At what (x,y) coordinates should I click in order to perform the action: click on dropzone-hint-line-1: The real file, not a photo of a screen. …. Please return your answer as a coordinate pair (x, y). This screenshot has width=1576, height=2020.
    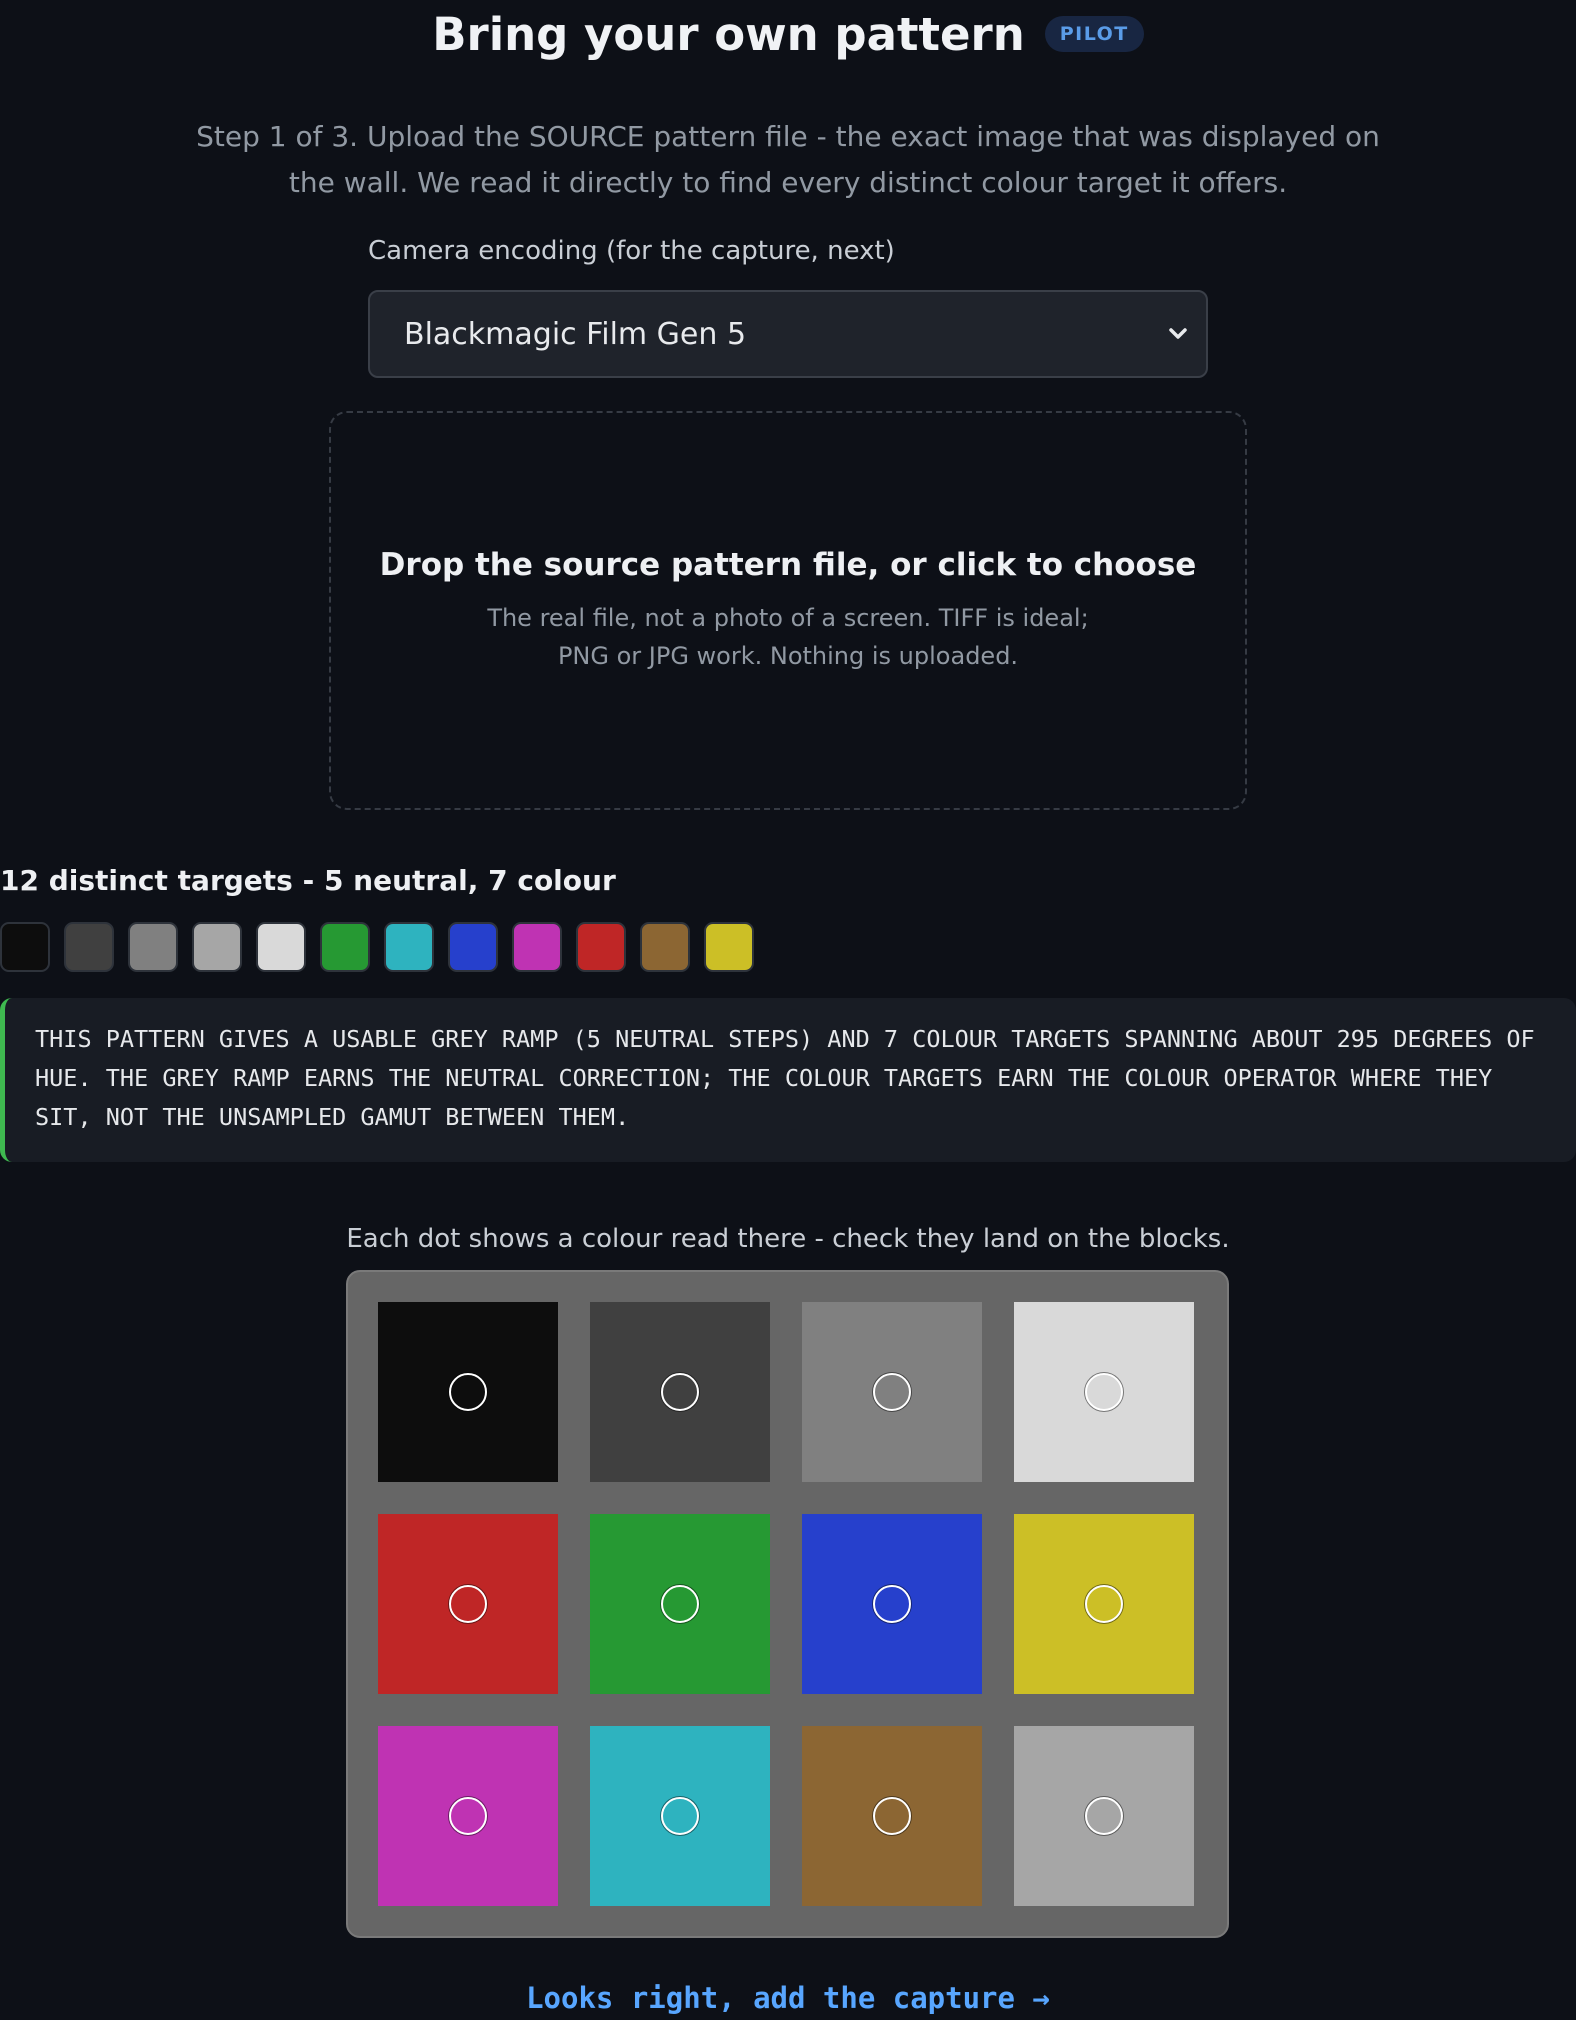
    Looking at the image, I should click on (788, 618).